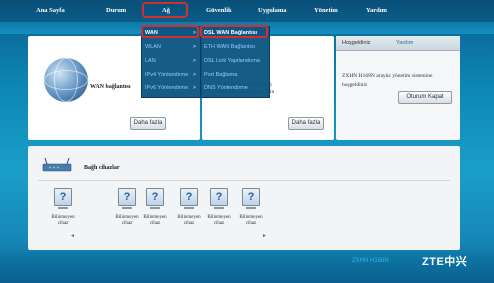 This screenshot has height=283, width=494. I want to click on menu-item-ipv6-routing: IPv6 Yönlendirme, so click(166, 88).